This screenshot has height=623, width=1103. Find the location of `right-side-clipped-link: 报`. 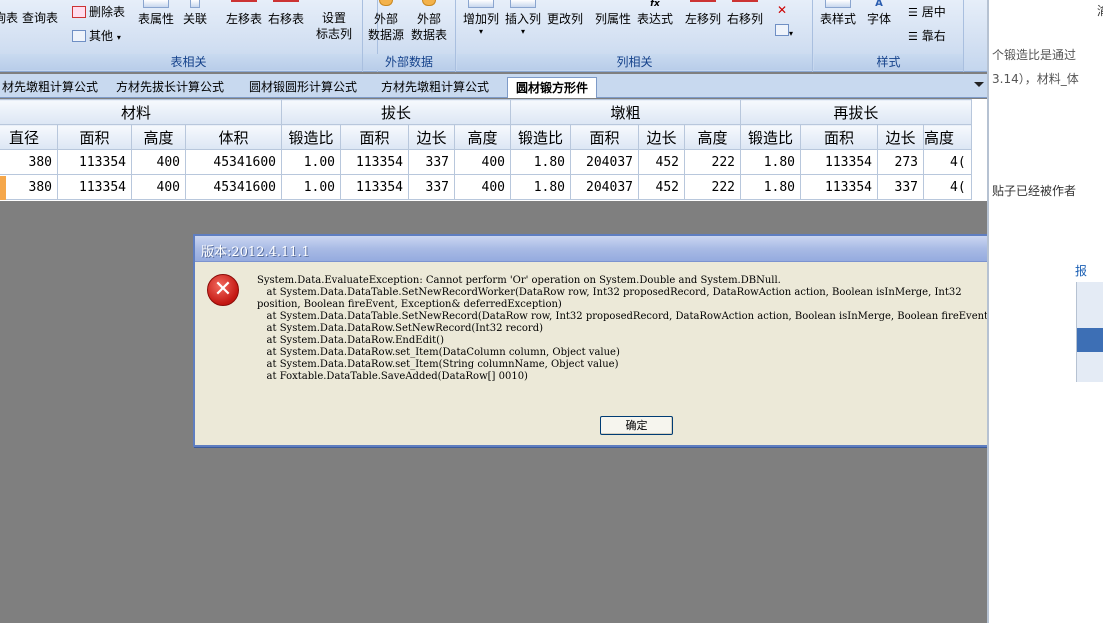

right-side-clipped-link: 报 is located at coordinates (1081, 270).